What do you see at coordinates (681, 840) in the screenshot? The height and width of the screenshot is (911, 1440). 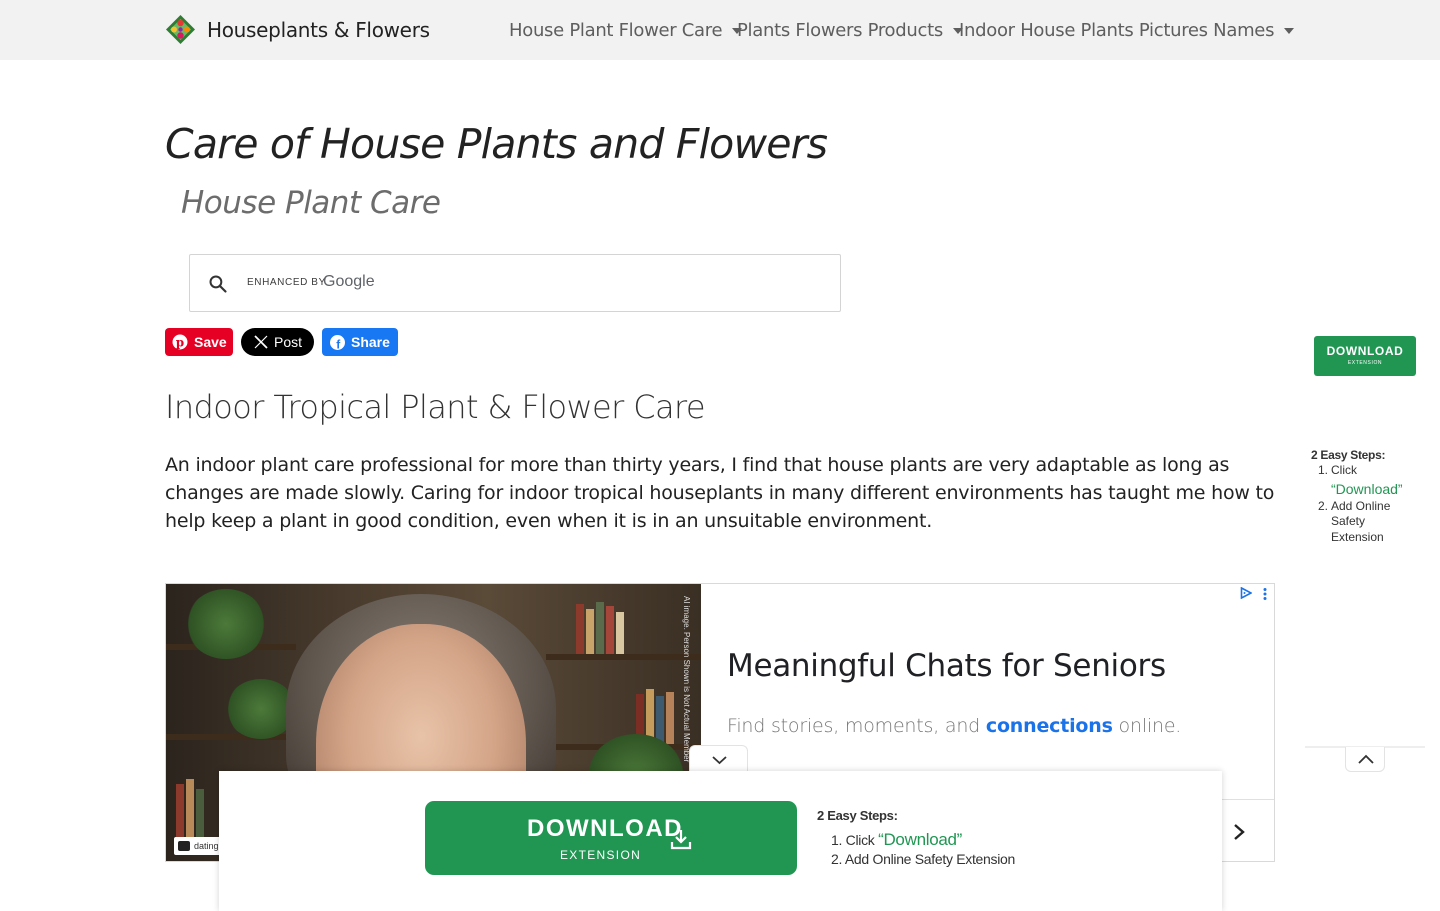 I see `download-icon` at bounding box center [681, 840].